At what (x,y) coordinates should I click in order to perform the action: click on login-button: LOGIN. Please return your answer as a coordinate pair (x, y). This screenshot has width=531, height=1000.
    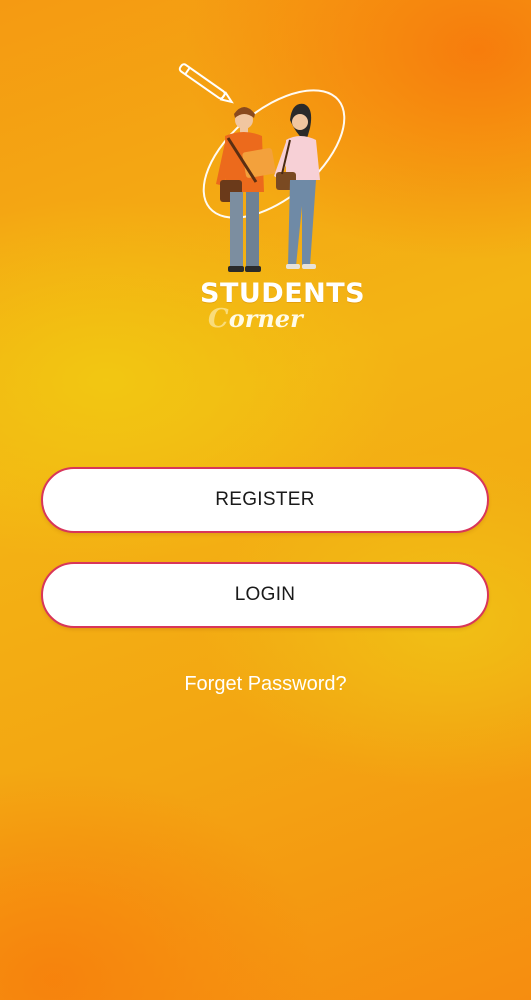
    Looking at the image, I should click on (265, 595).